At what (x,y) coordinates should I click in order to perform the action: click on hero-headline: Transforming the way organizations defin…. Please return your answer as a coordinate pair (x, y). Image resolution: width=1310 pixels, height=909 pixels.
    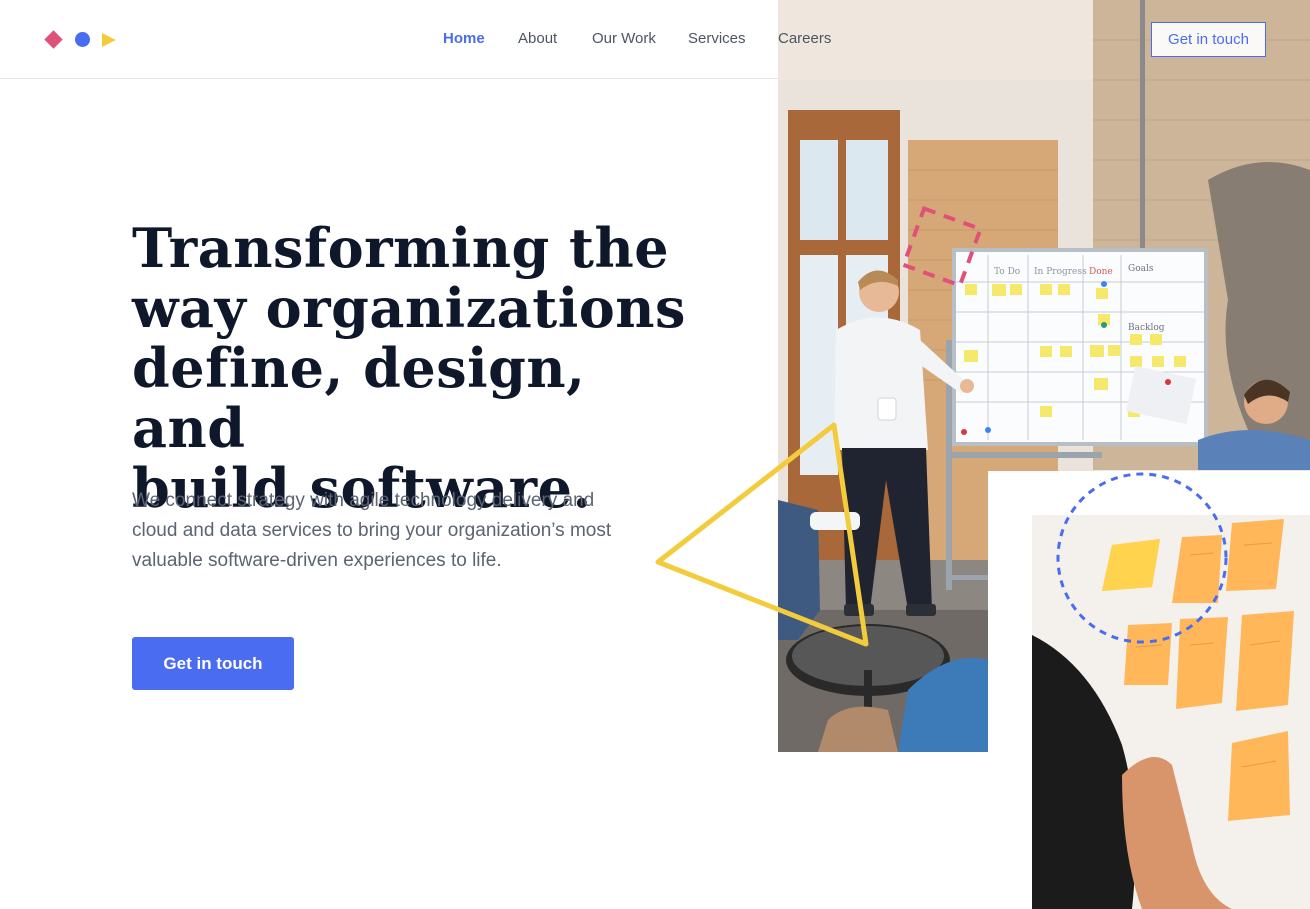
    Looking at the image, I should click on (412, 368).